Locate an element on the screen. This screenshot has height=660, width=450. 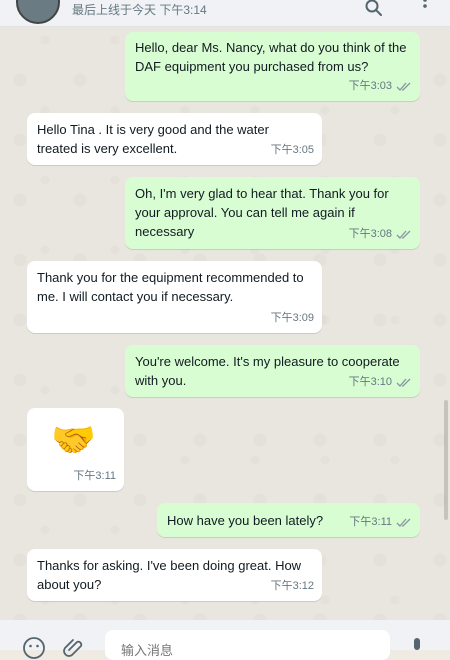
attach-icon is located at coordinates (74, 648).